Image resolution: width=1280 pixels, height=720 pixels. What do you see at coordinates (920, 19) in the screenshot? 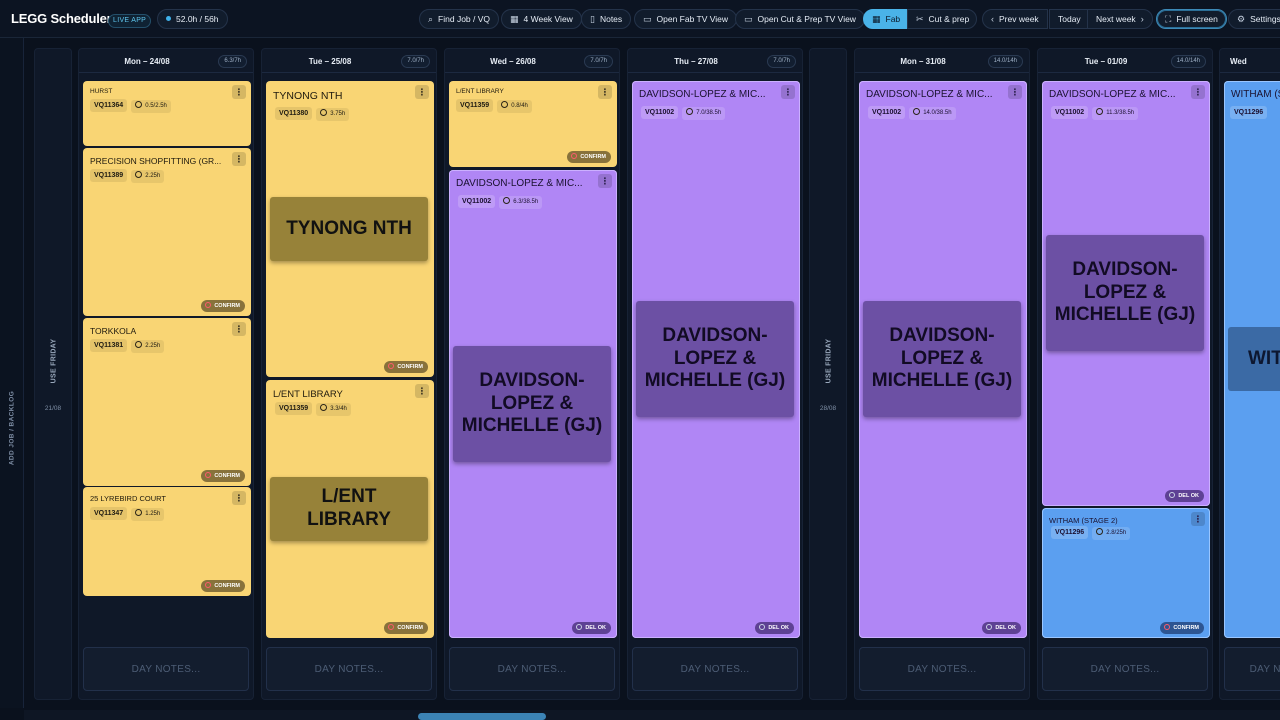
I see `scissors-icon: ✂` at bounding box center [920, 19].